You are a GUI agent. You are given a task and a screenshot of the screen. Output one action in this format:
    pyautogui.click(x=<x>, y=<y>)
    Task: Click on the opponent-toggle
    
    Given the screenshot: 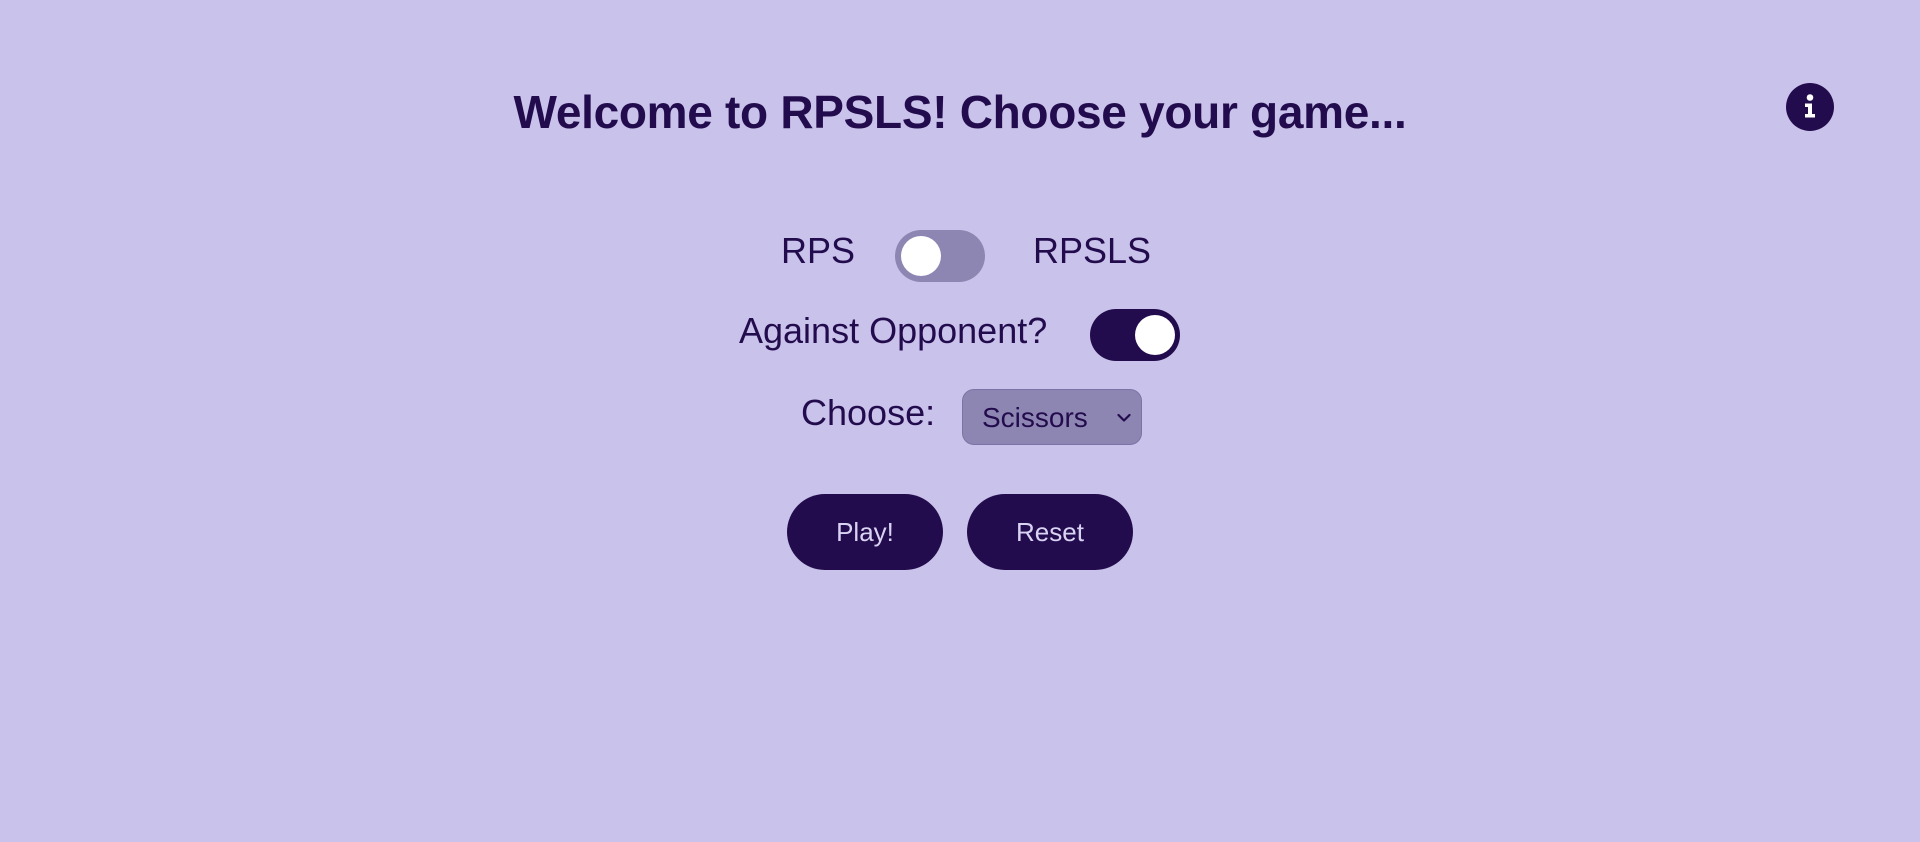 What is the action you would take?
    pyautogui.click(x=1135, y=335)
    